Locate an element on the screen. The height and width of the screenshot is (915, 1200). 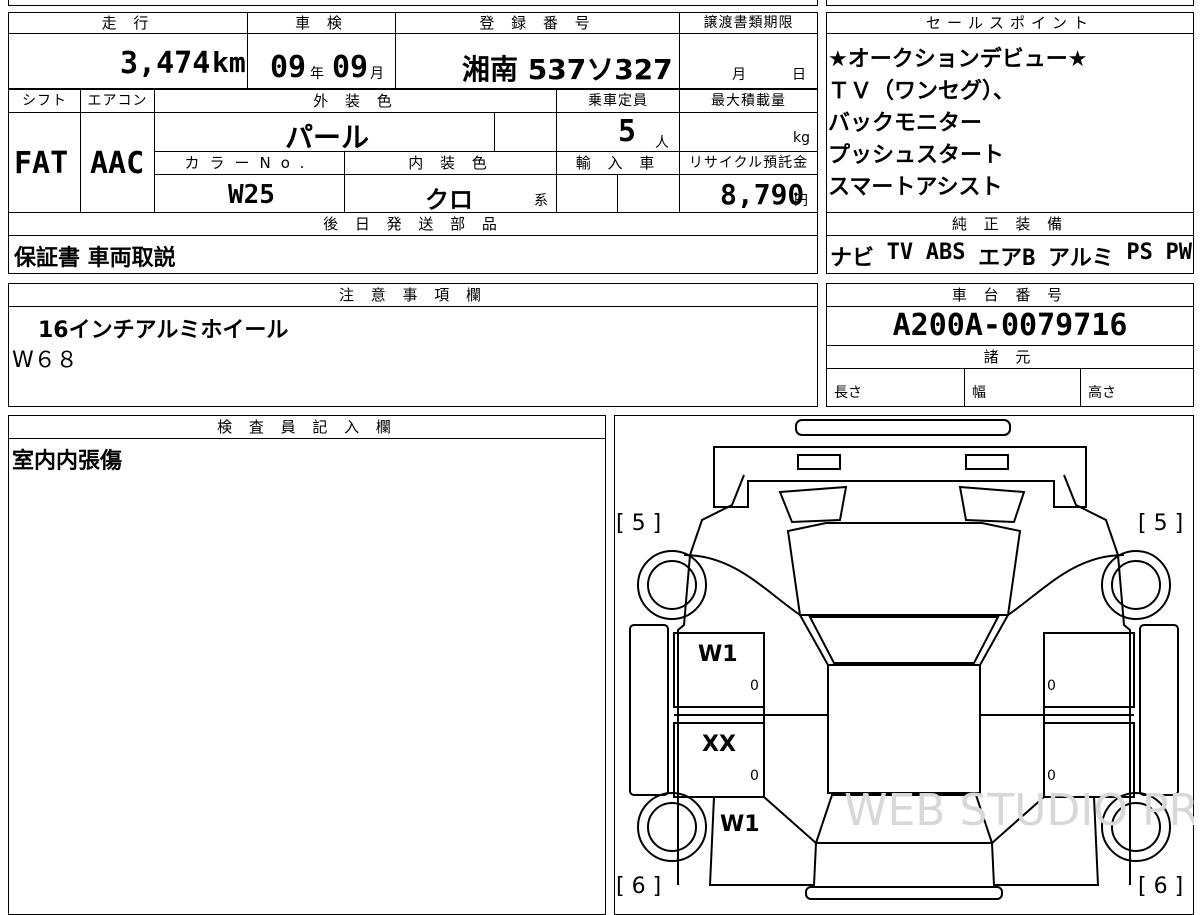
inspection-month-unit: 月 is located at coordinates (377, 74).